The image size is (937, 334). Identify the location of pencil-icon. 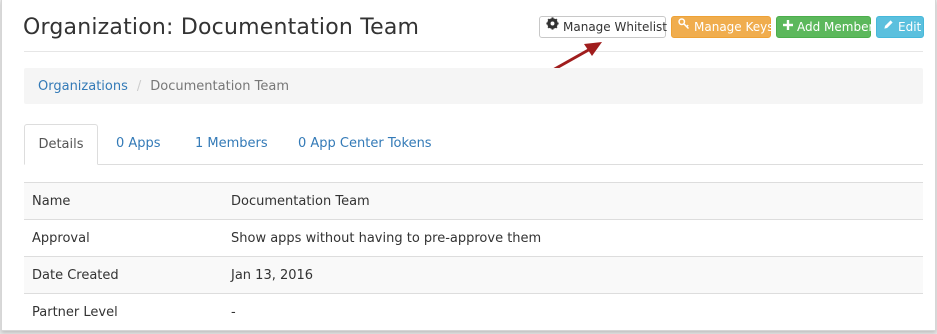
(888, 27).